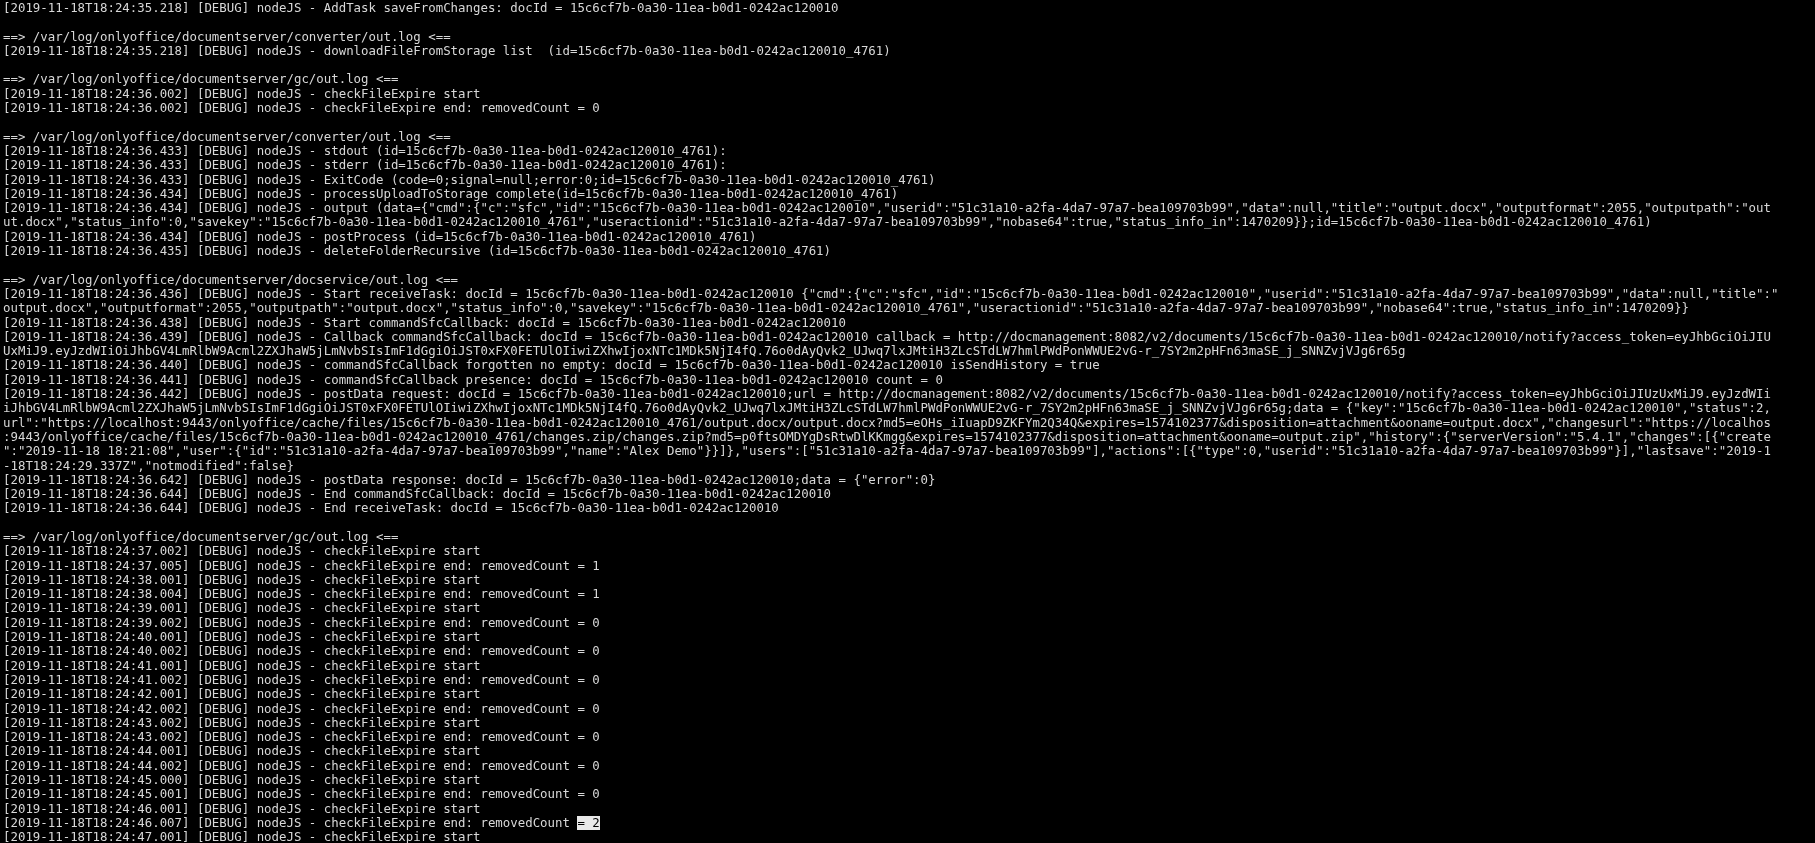  What do you see at coordinates (242, 751) in the screenshot?
I see `log-line: [2019-11-18T18:24:44.001] [DEBUG] nodeJS - checkFileExpire start` at bounding box center [242, 751].